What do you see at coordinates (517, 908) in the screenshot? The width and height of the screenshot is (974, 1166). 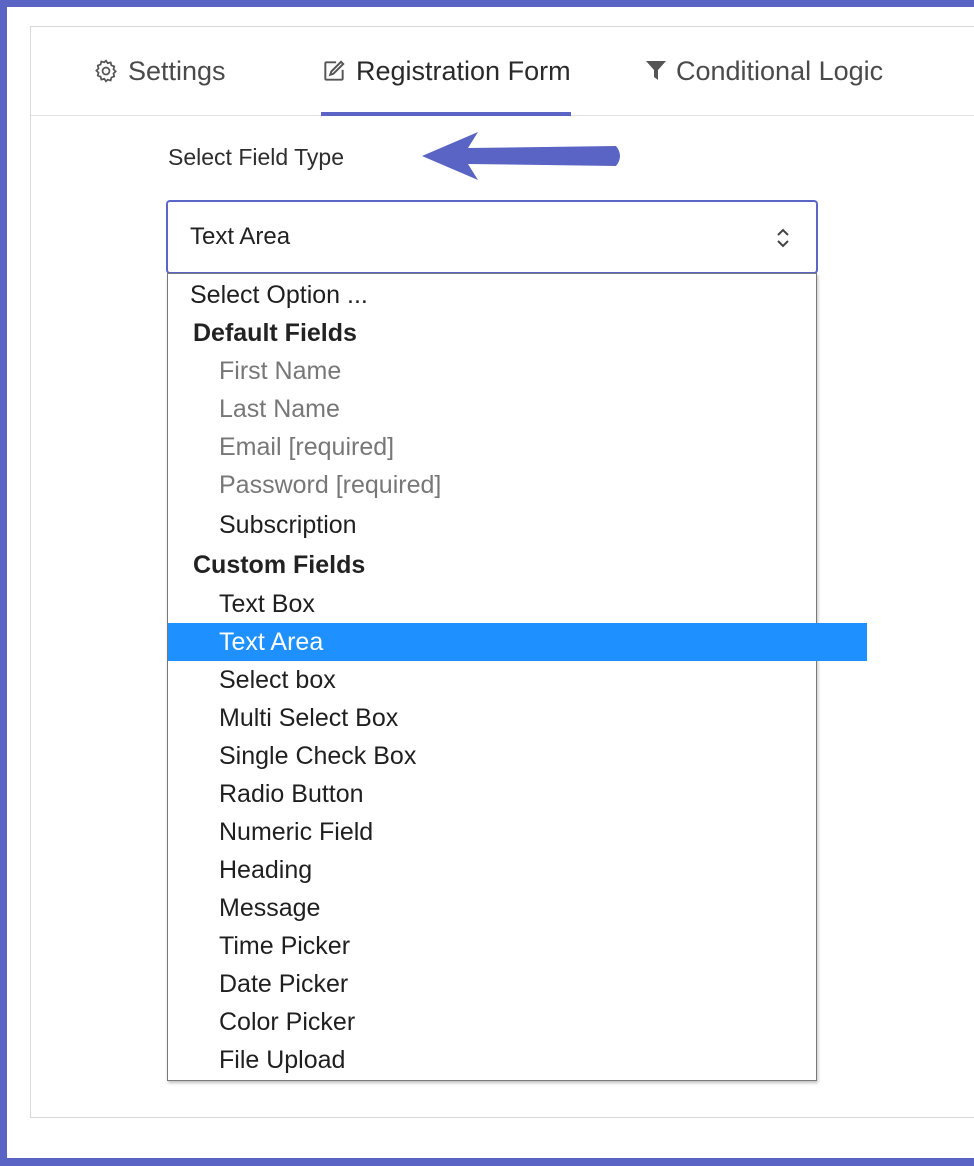 I see `option-message: Message` at bounding box center [517, 908].